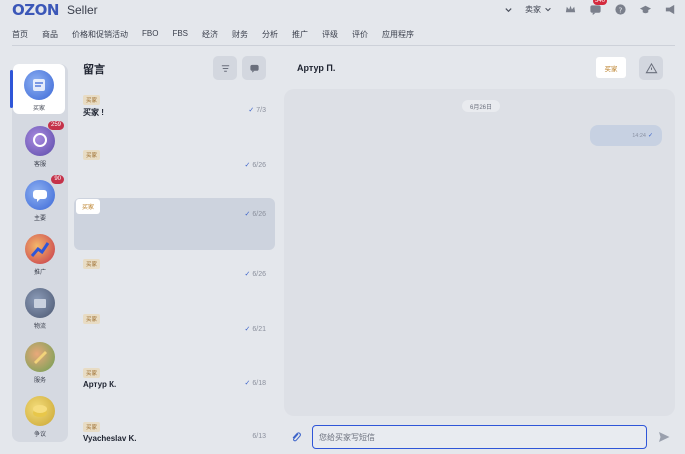  Describe the element at coordinates (570, 9) in the screenshot. I see `crown-icon` at that location.